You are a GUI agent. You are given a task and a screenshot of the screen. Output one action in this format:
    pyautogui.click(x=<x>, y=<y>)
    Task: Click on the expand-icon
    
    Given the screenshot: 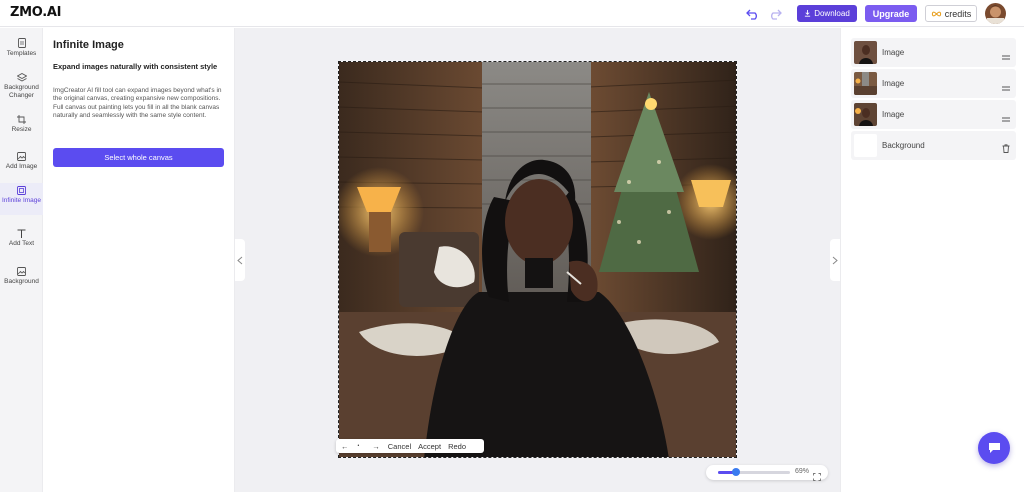 What is the action you would take?
    pyautogui.click(x=21, y=190)
    